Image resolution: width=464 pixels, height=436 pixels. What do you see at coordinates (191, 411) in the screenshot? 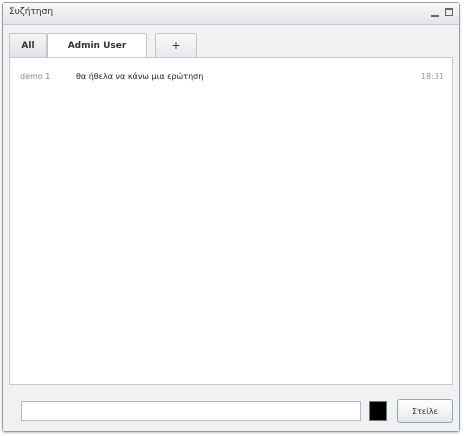
I see `message-input` at bounding box center [191, 411].